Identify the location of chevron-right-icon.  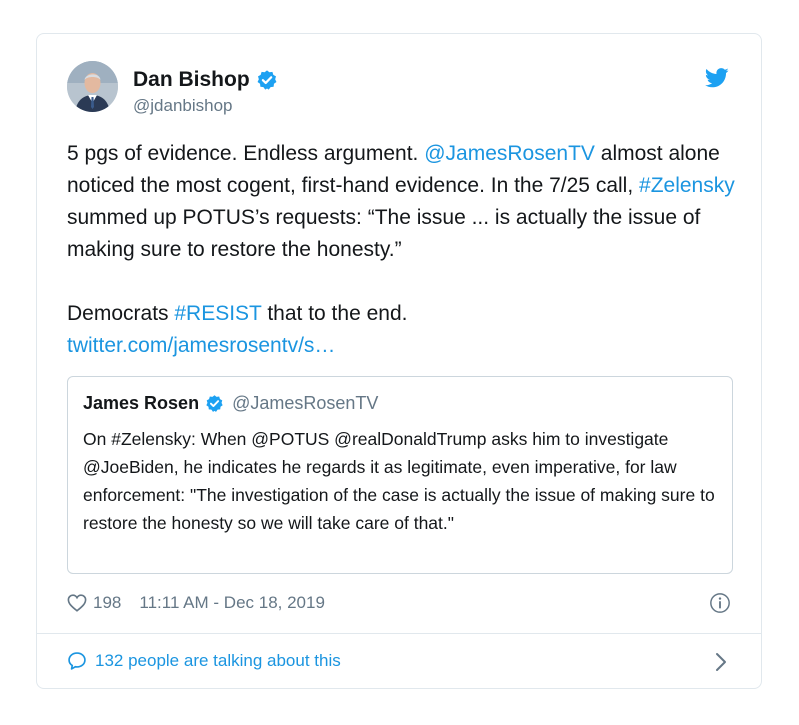
(721, 662).